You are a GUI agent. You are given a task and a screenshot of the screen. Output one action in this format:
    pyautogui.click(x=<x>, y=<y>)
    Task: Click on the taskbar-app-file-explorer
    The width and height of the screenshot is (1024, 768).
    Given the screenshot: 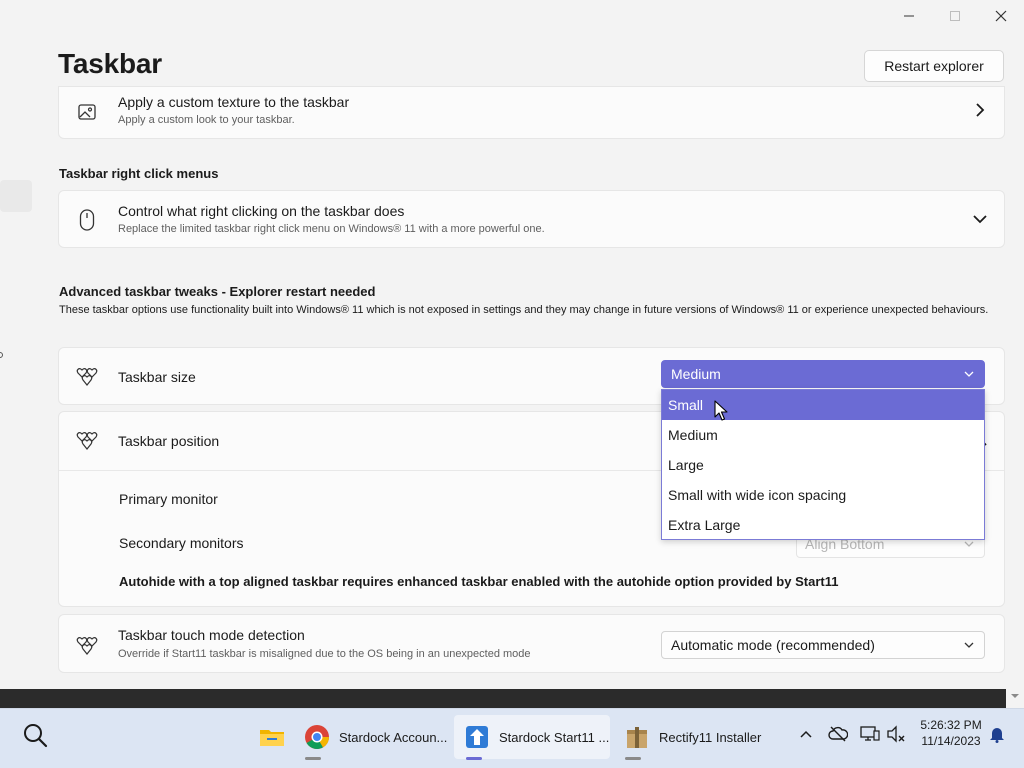 What is the action you would take?
    pyautogui.click(x=272, y=737)
    